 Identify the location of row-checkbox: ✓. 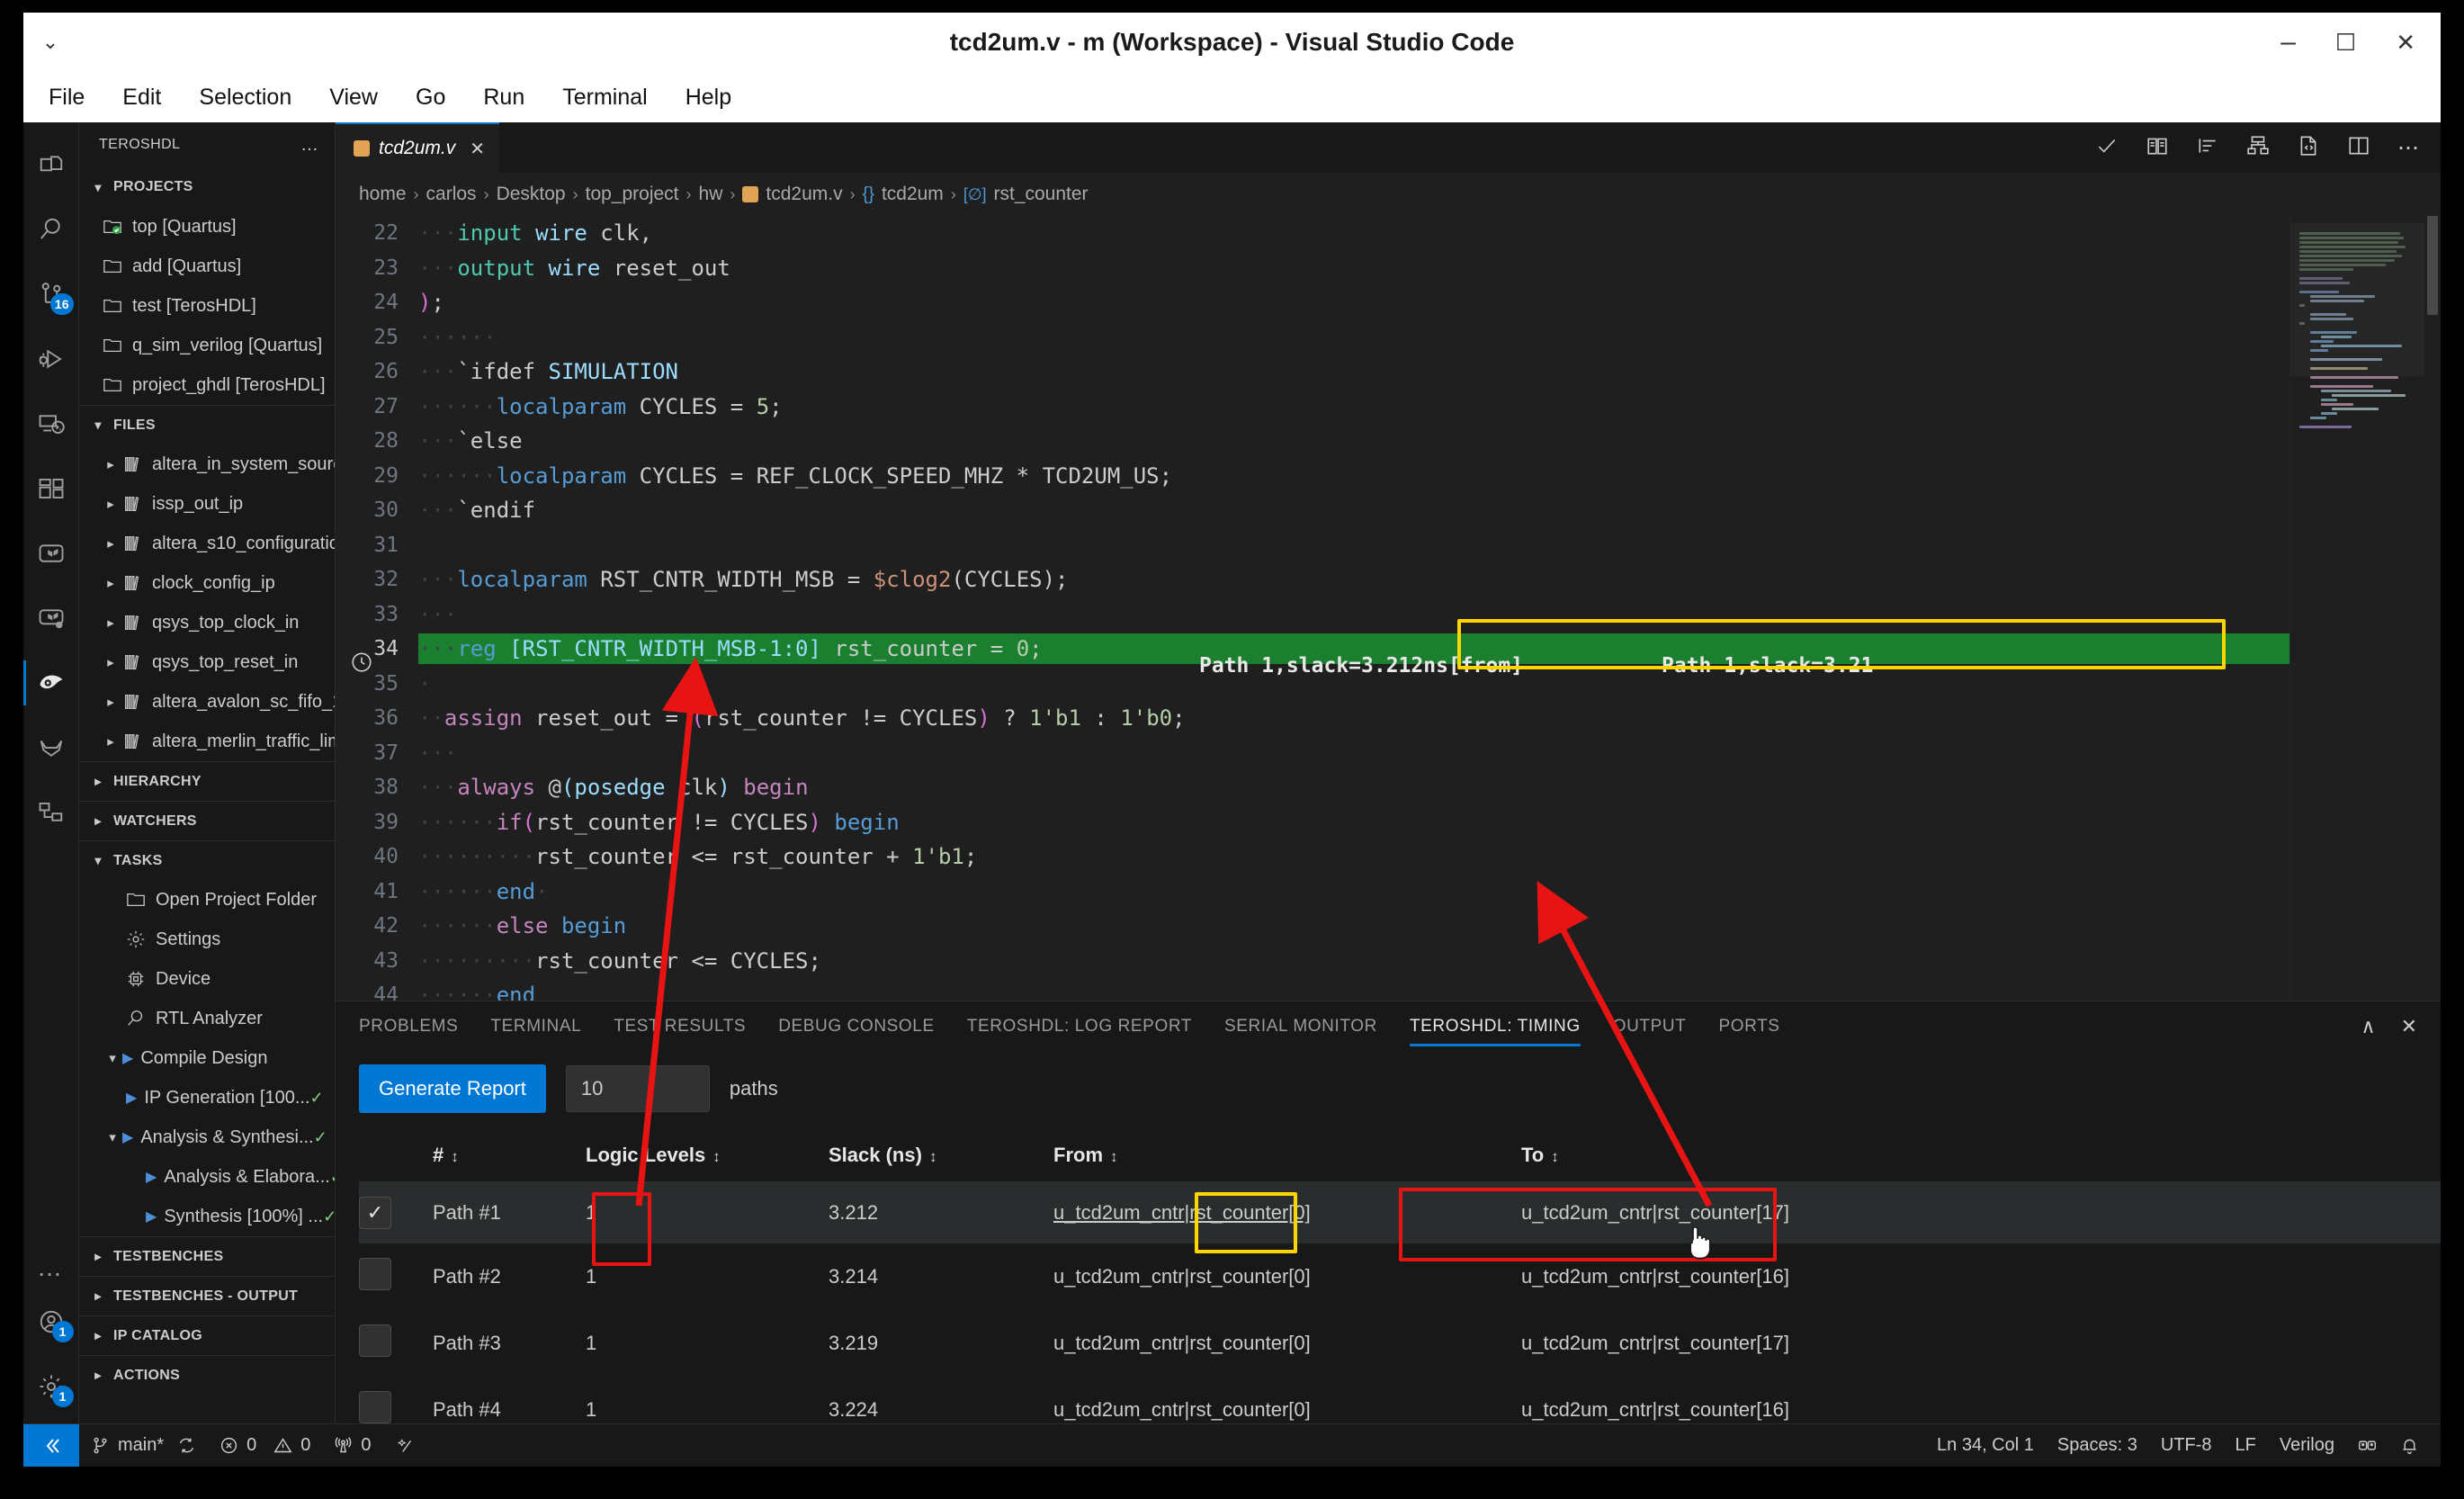
(375, 1213).